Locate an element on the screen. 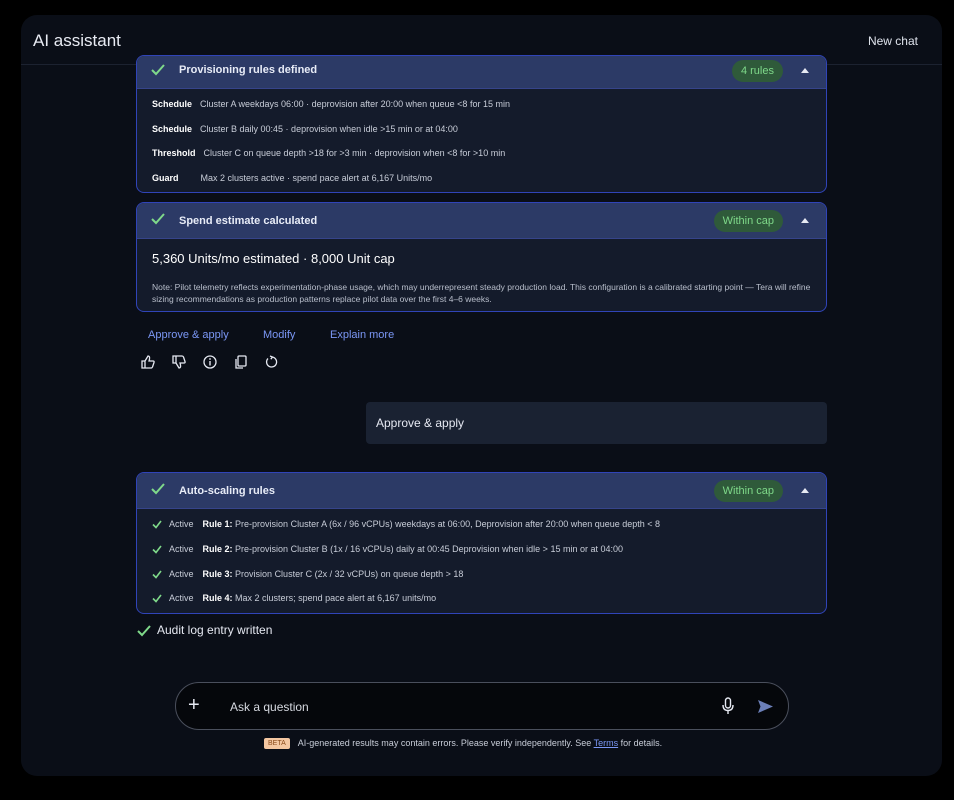 This screenshot has width=954, height=800. beta-badge: BETA is located at coordinates (277, 744).